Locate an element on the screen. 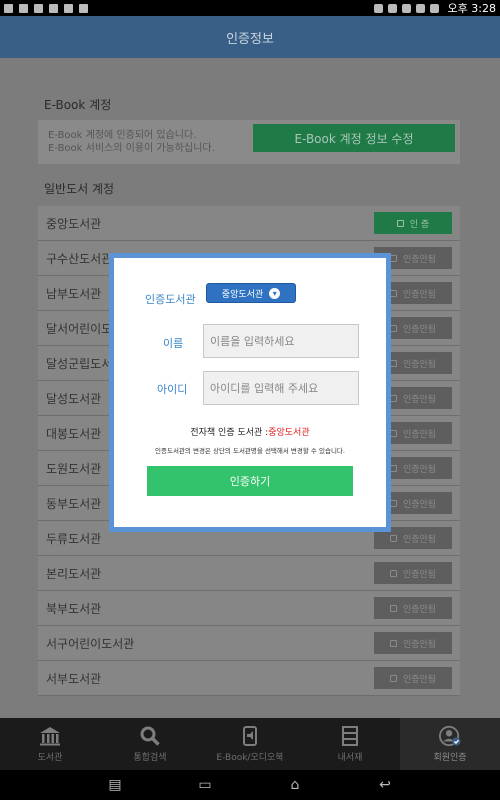 This screenshot has height=800, width=500. library-name: 대봉도서관 is located at coordinates (74, 434).